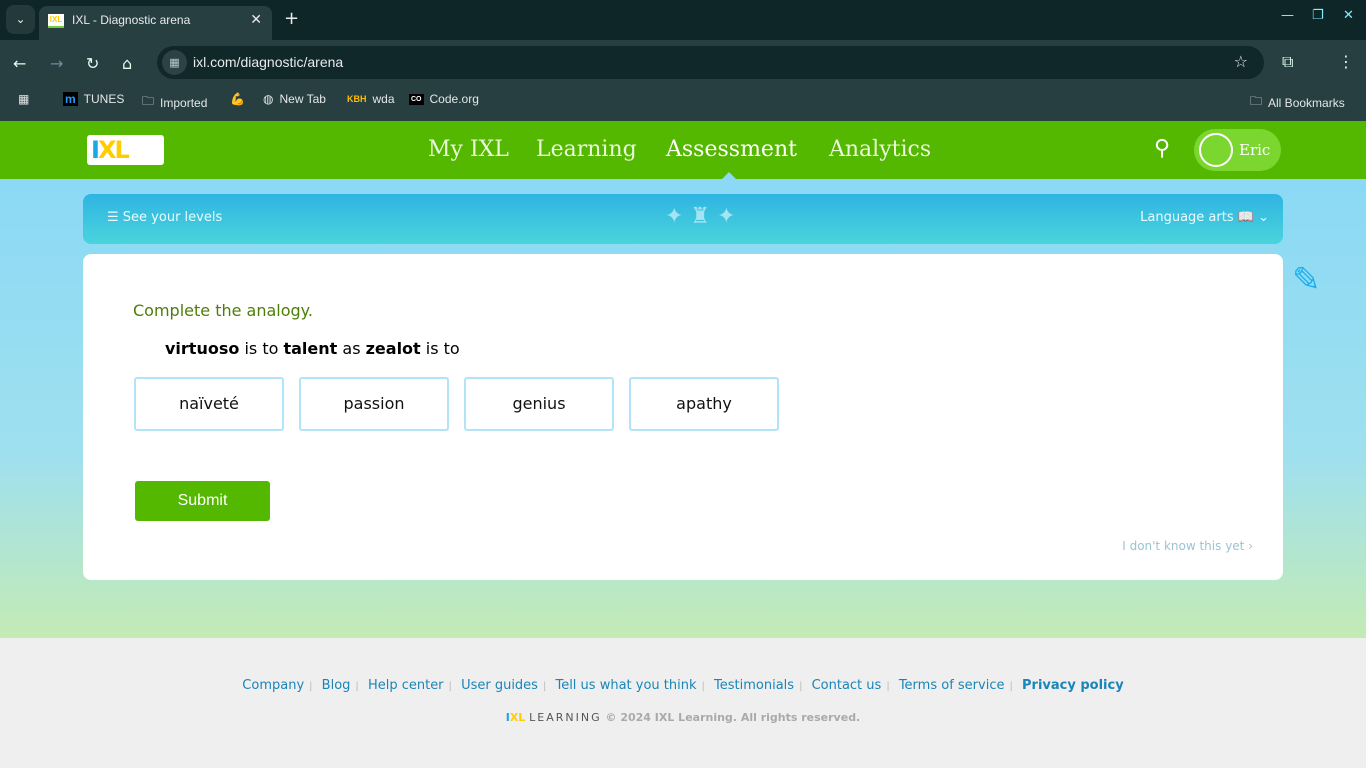 Image resolution: width=1366 pixels, height=768 pixels. What do you see at coordinates (1245, 217) in the screenshot?
I see `book-icon: 📖` at bounding box center [1245, 217].